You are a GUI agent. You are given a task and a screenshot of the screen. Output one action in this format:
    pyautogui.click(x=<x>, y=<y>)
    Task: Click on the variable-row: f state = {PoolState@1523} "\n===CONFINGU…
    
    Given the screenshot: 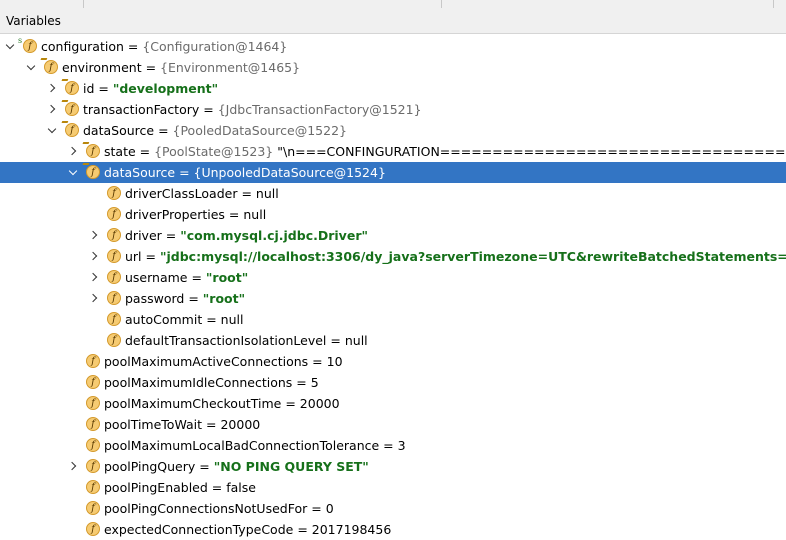 What is the action you would take?
    pyautogui.click(x=393, y=151)
    